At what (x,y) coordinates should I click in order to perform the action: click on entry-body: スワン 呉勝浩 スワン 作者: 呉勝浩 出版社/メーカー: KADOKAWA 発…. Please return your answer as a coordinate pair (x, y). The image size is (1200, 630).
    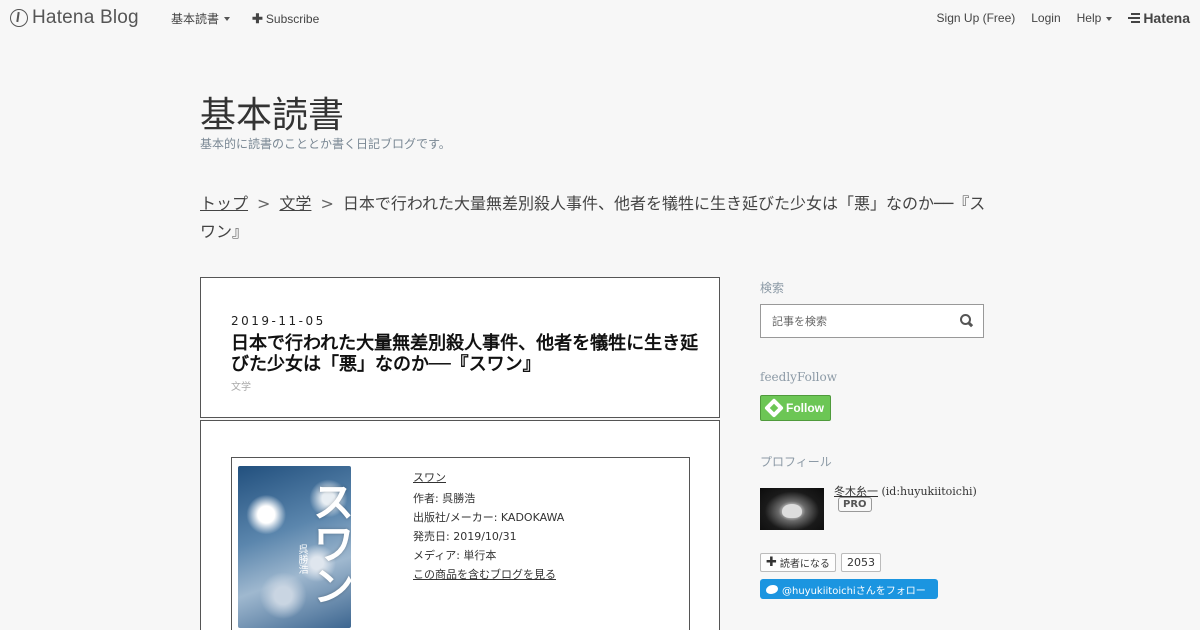
    Looking at the image, I should click on (460, 525).